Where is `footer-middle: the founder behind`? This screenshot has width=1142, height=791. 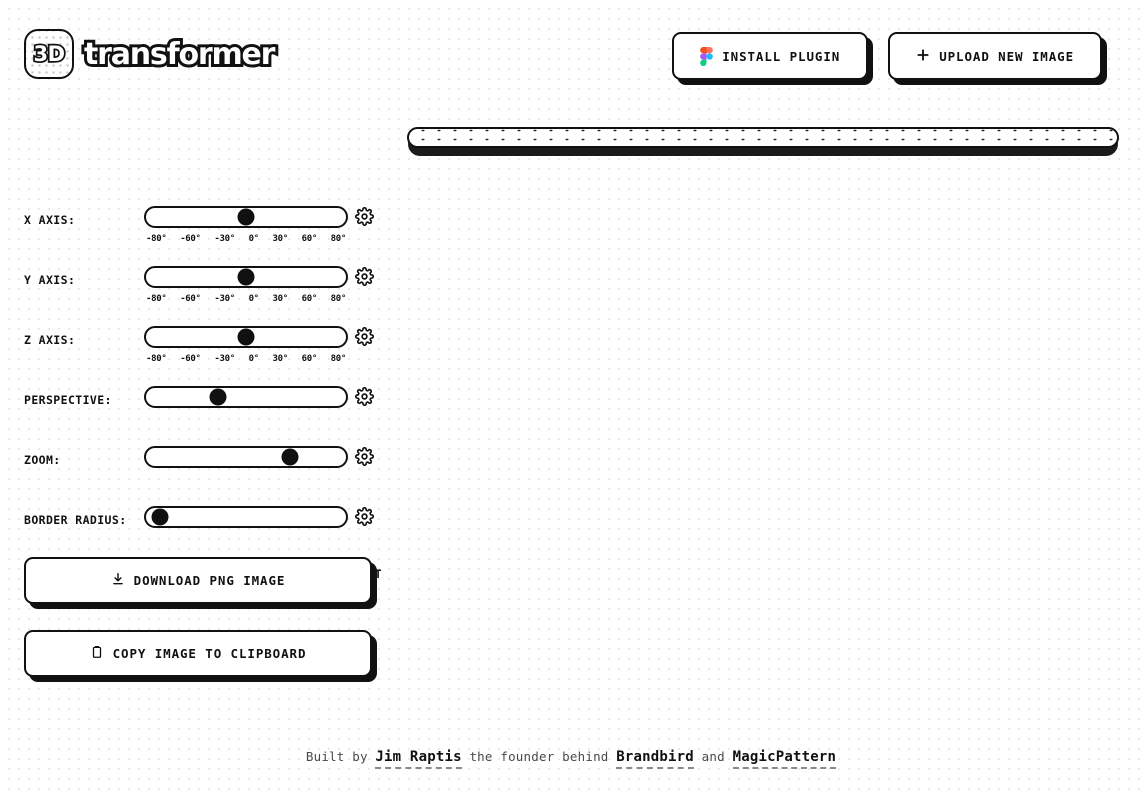 footer-middle: the founder behind is located at coordinates (539, 756).